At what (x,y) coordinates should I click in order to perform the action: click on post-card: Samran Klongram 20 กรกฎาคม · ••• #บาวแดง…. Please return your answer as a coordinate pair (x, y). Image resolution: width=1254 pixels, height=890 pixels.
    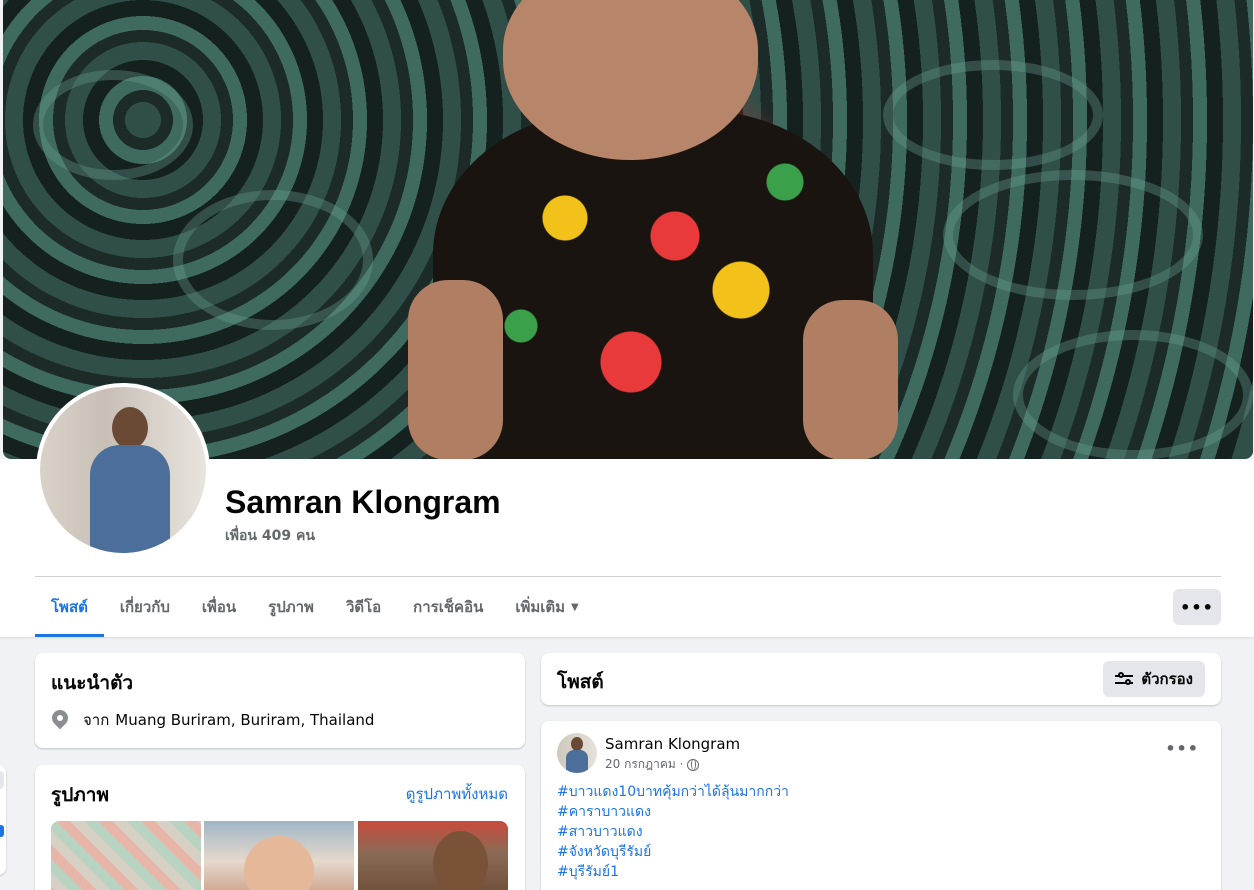
    Looking at the image, I should click on (881, 805).